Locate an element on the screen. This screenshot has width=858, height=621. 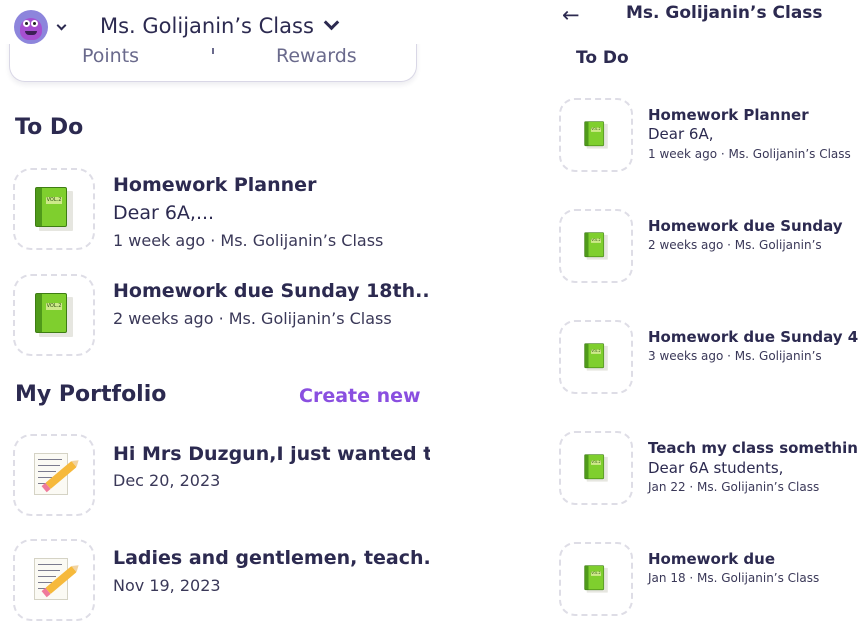
avatar-switcher is located at coordinates (40, 27).